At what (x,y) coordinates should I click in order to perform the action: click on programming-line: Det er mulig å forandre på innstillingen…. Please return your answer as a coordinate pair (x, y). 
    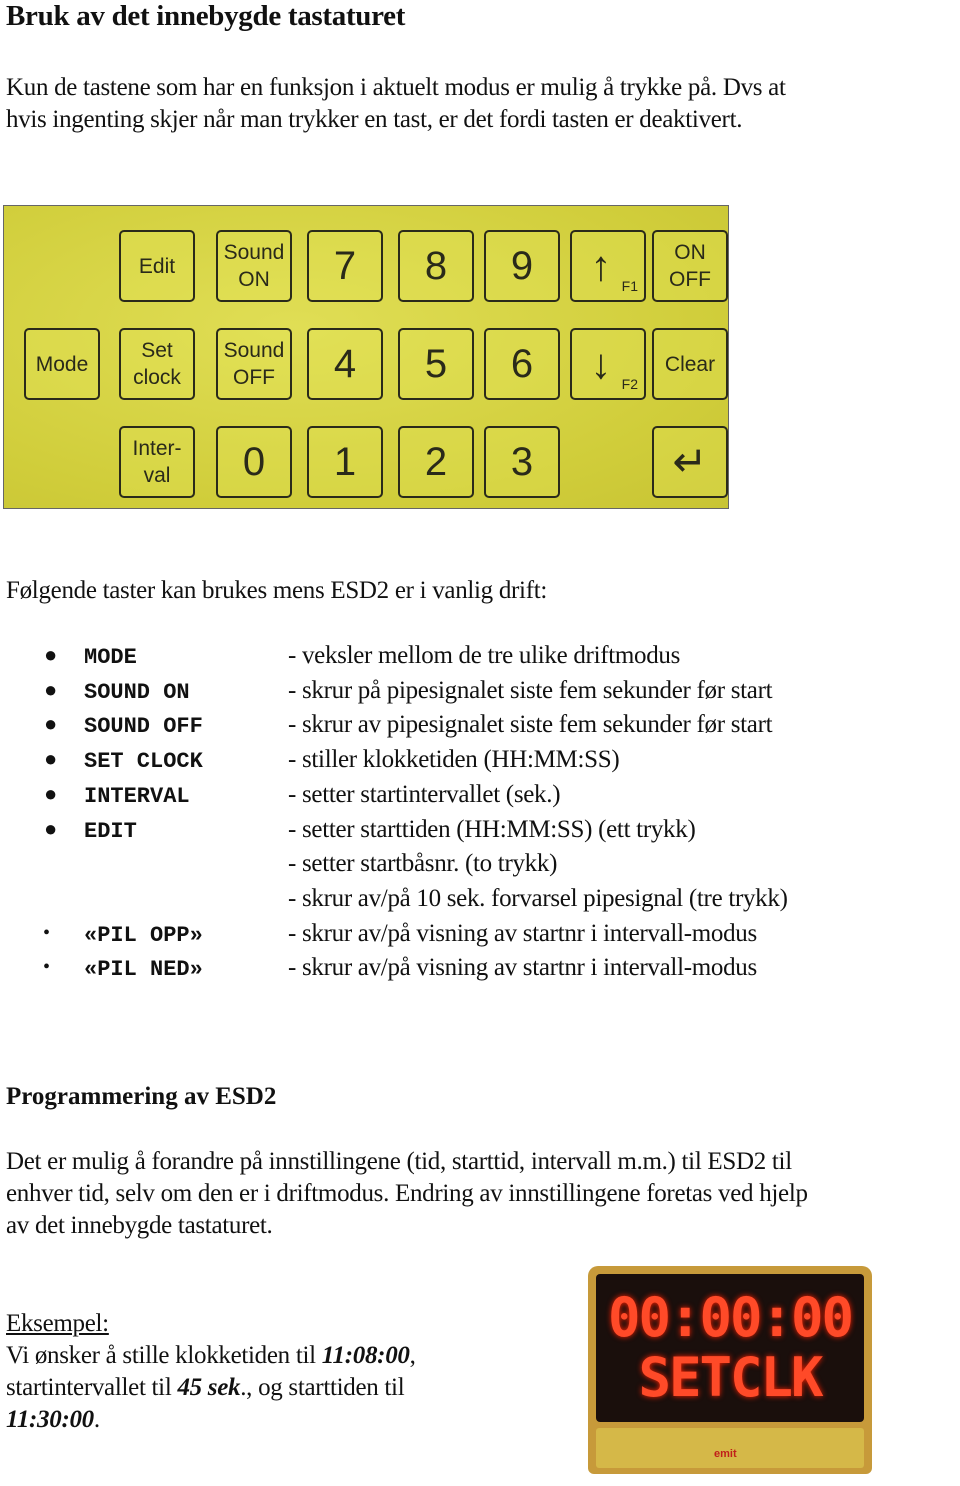
    Looking at the image, I should click on (399, 1161).